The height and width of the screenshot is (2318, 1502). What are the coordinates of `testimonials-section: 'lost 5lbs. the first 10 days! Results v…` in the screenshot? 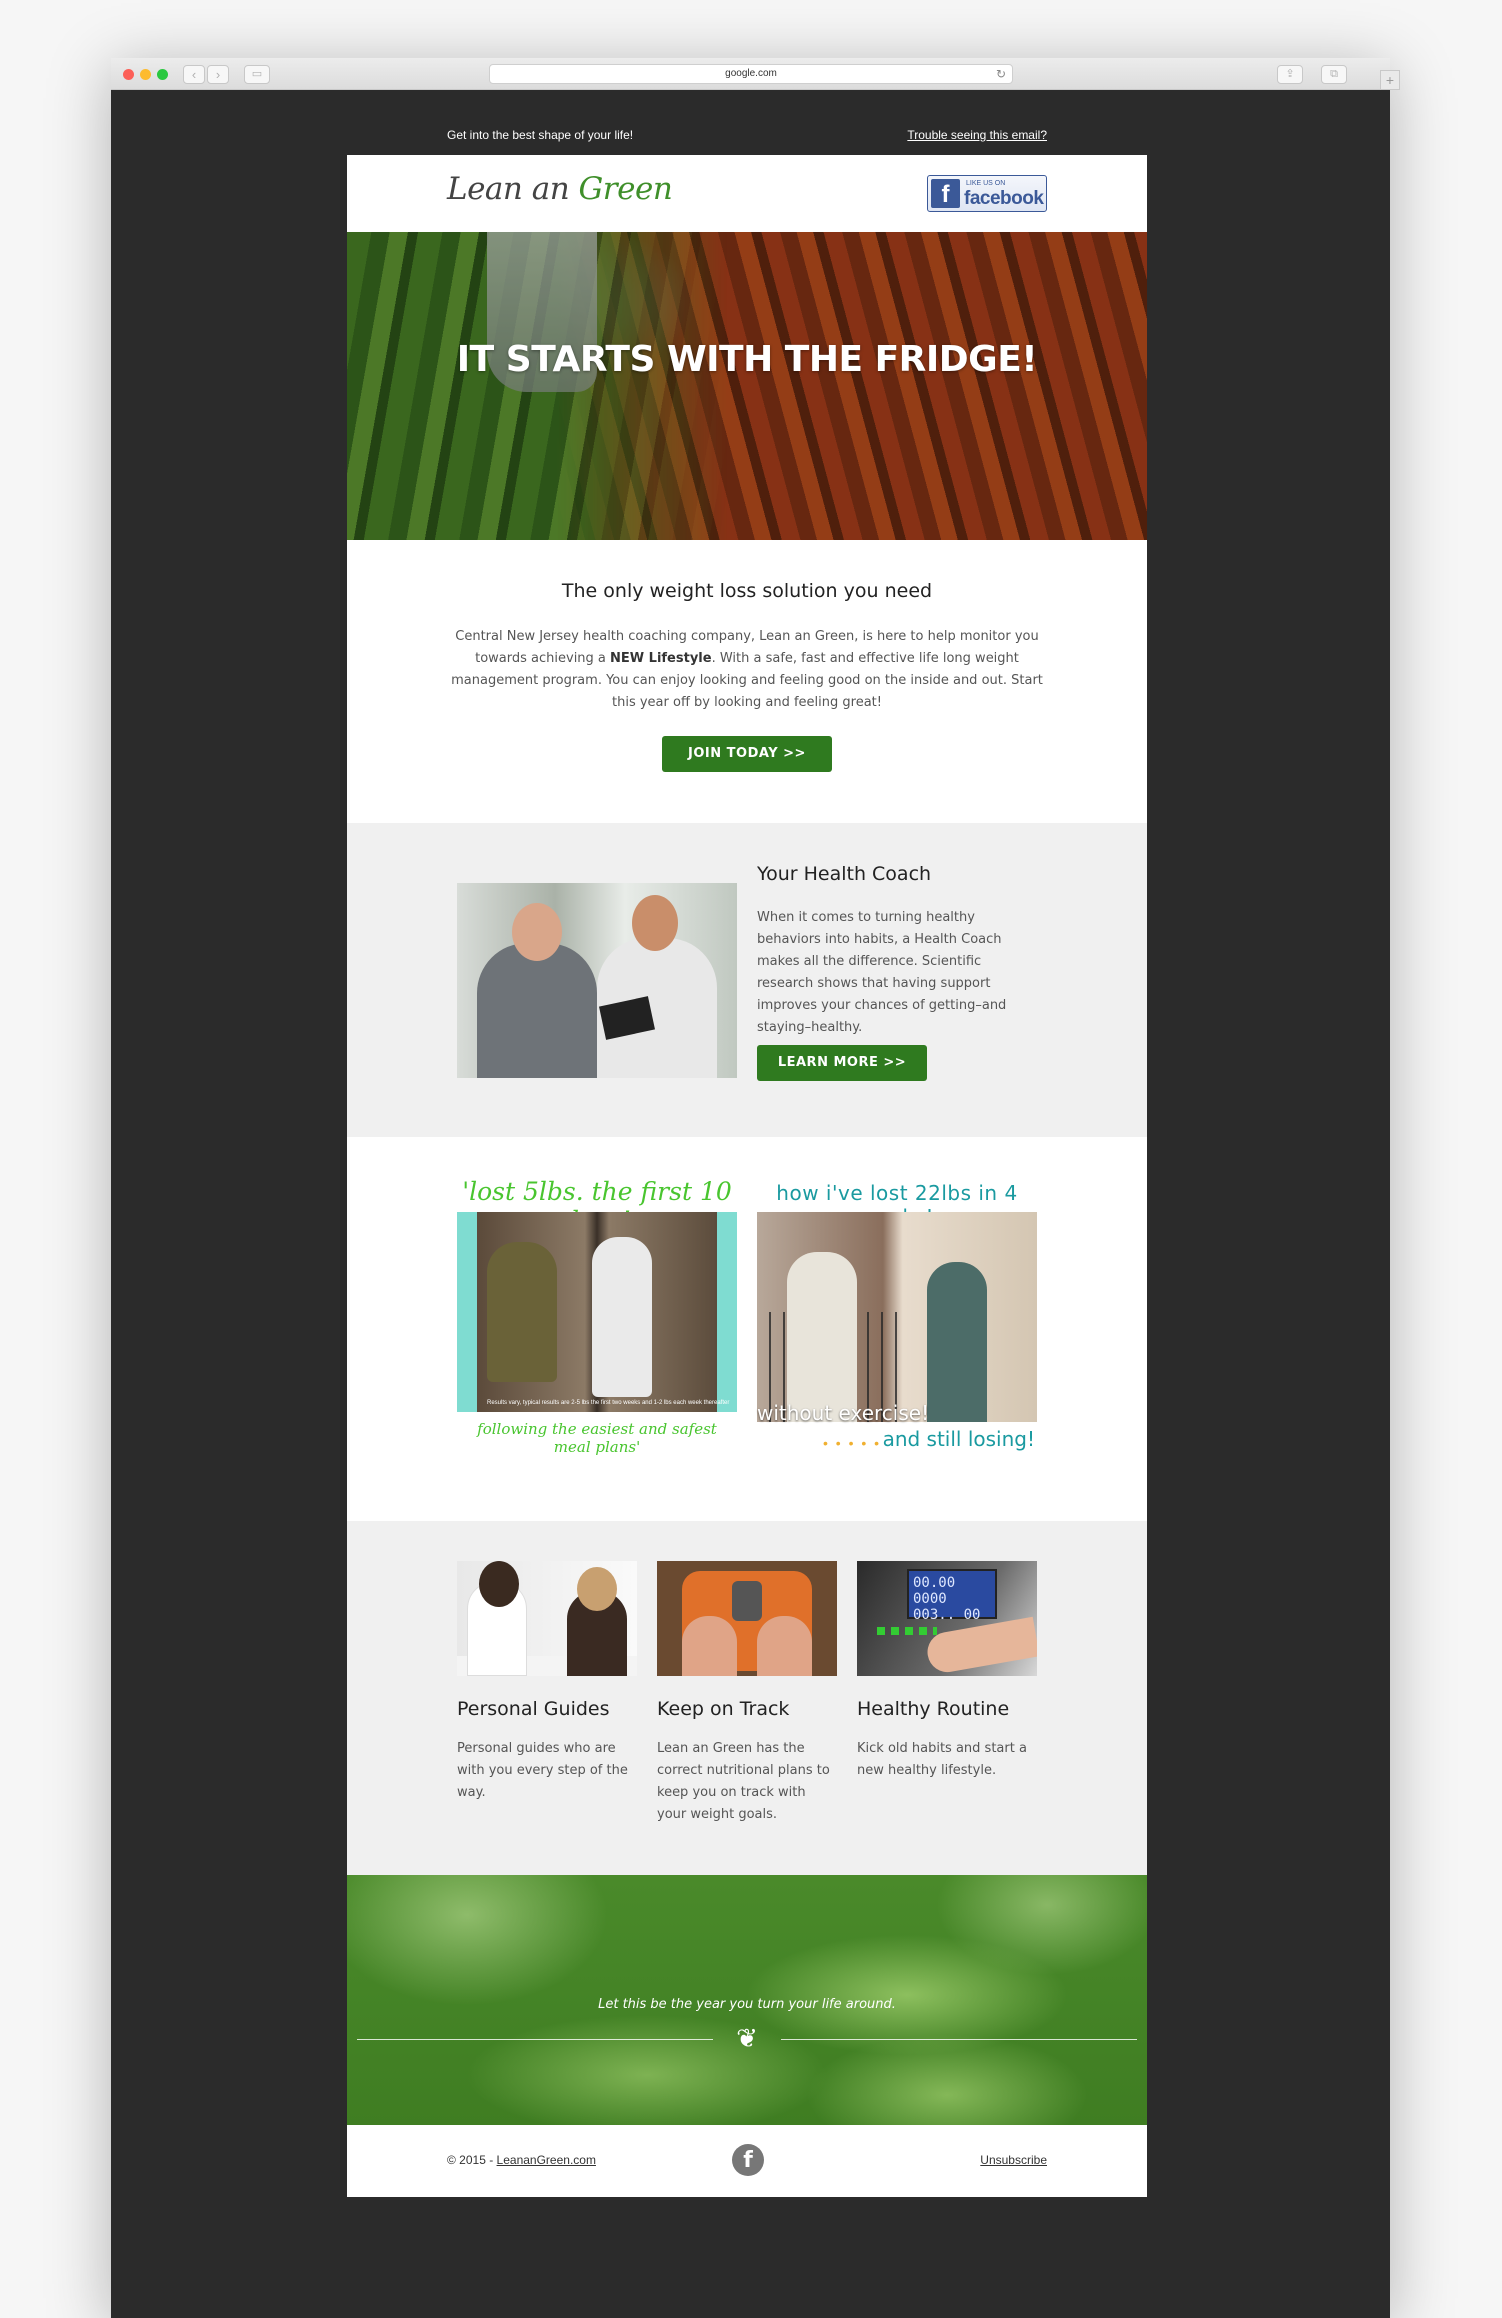 It's located at (747, 1329).